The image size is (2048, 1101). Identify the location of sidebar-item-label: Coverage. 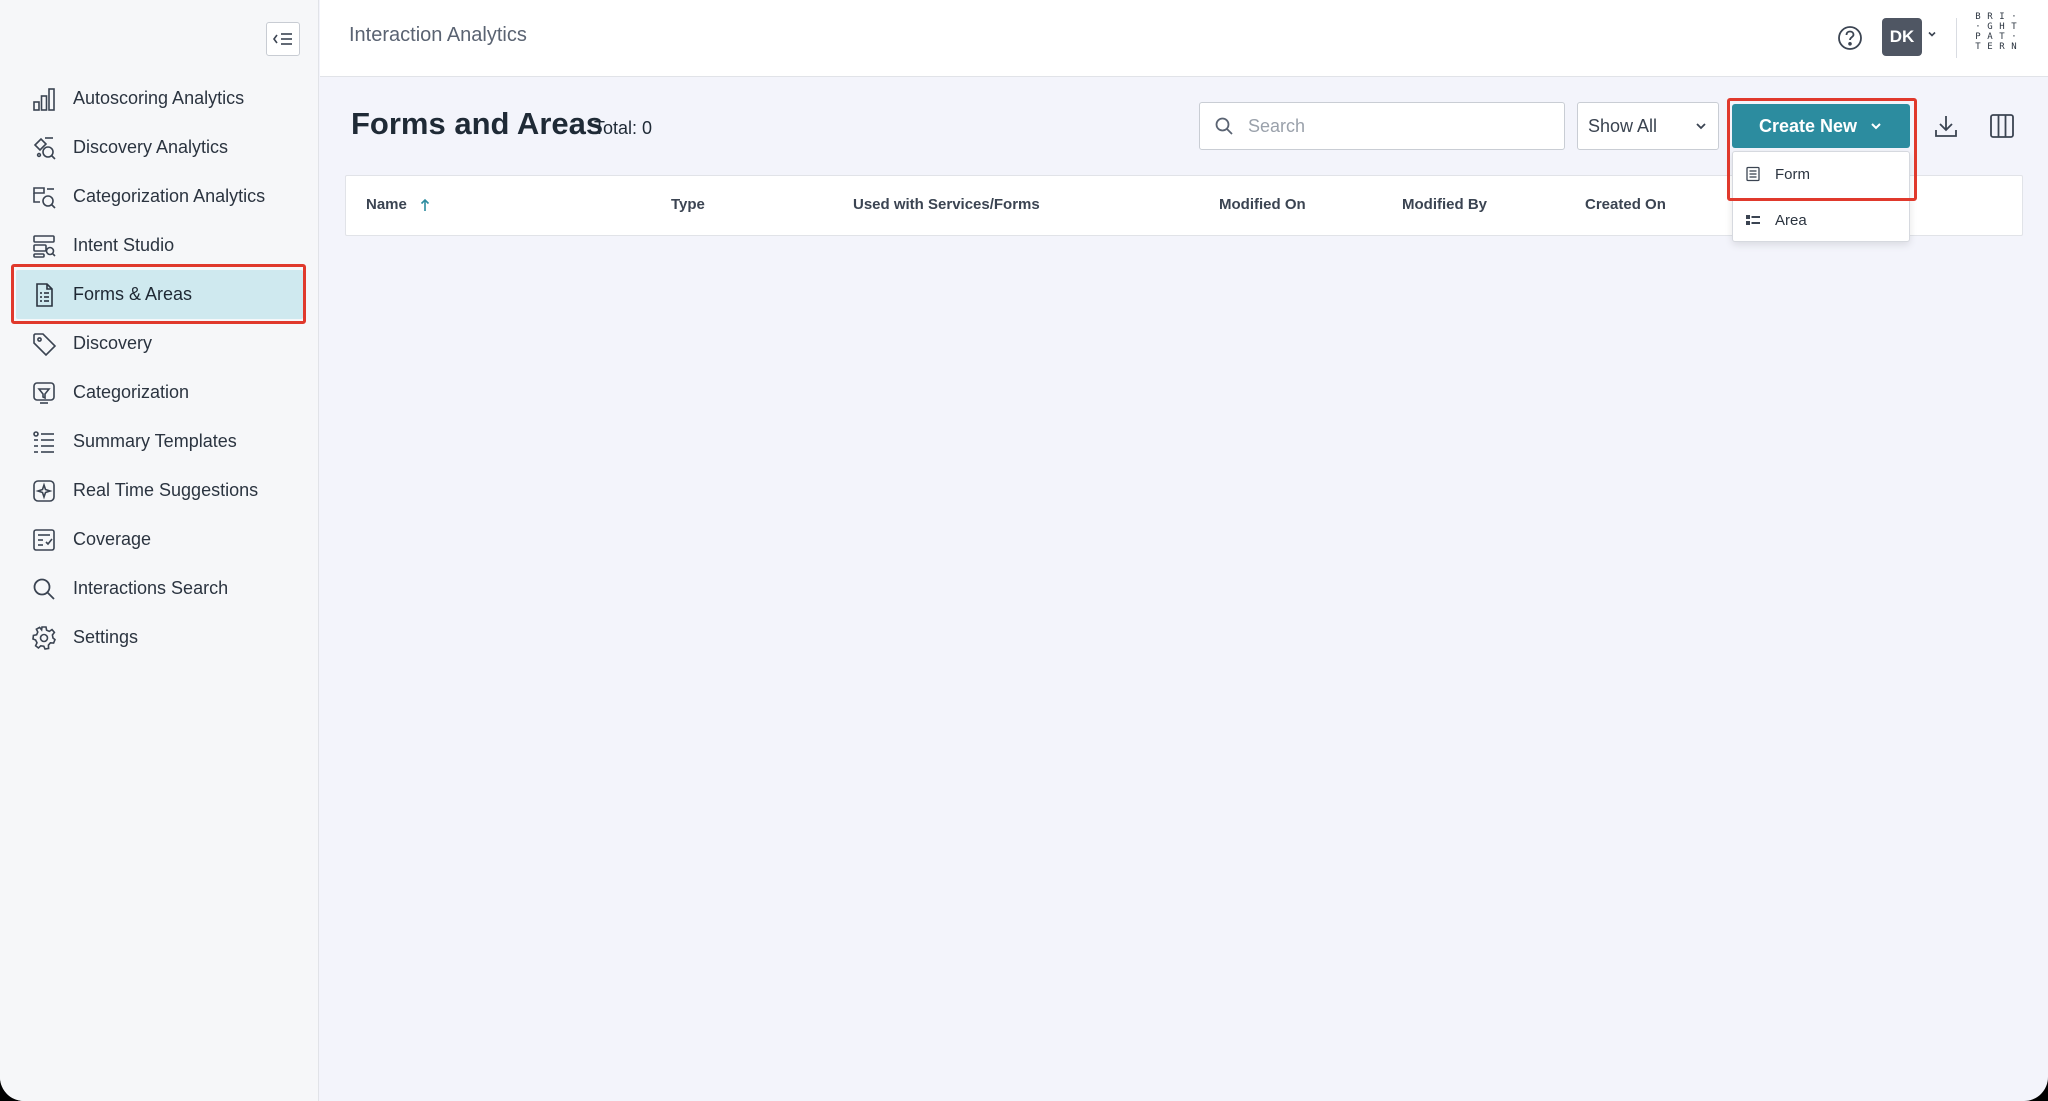
(112, 539).